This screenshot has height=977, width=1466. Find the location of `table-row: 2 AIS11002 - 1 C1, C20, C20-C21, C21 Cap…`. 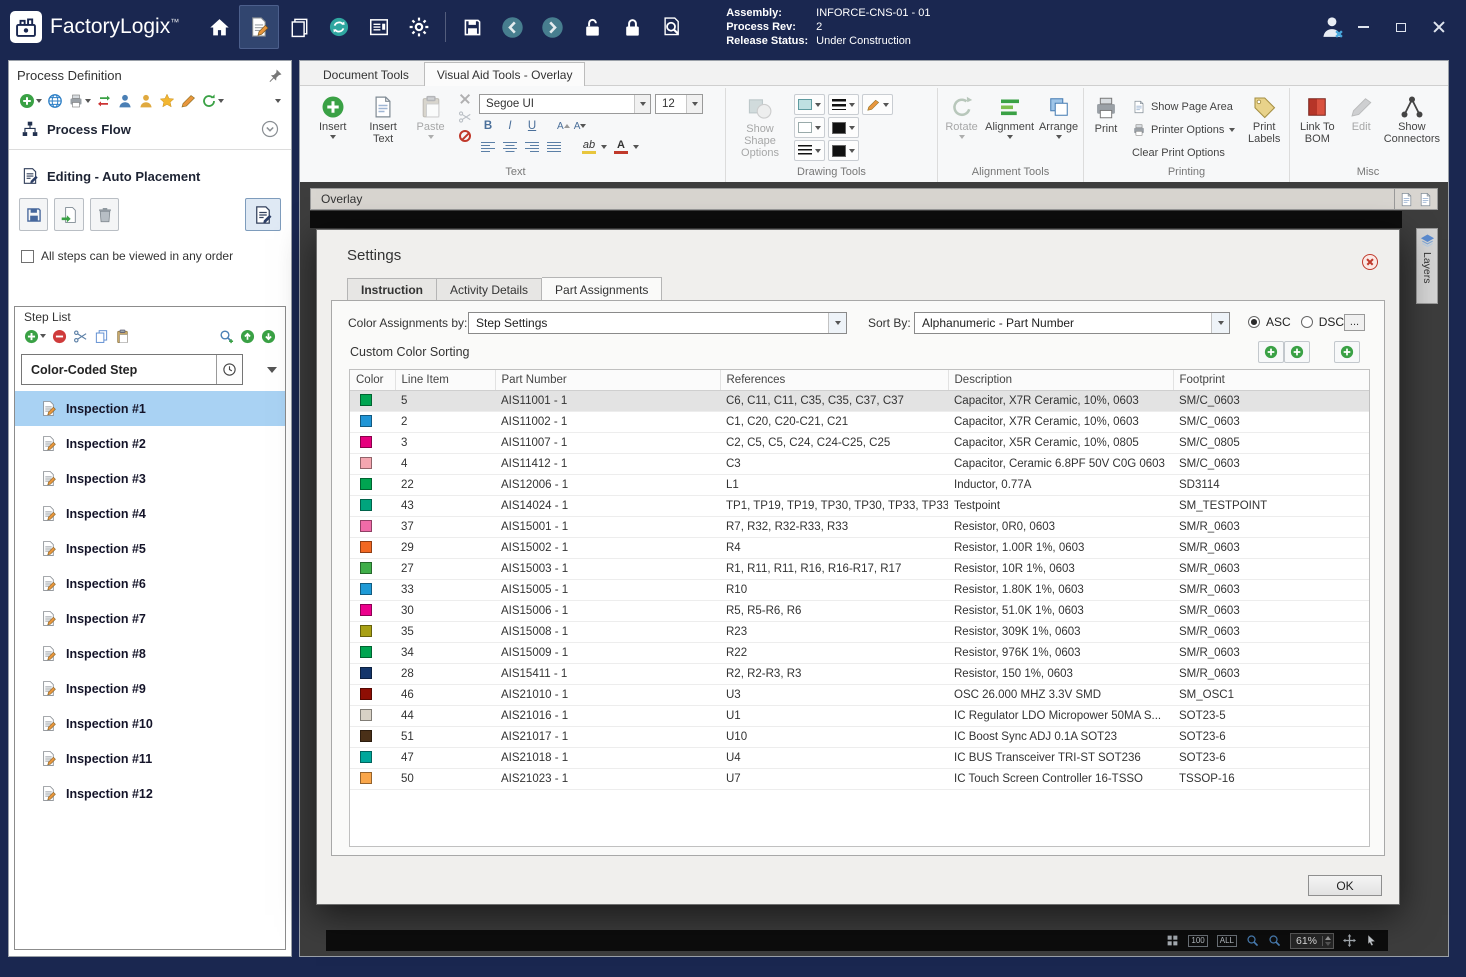

table-row: 2 AIS11002 - 1 C1, C20, C20-C21, C21 Cap… is located at coordinates (859, 422).